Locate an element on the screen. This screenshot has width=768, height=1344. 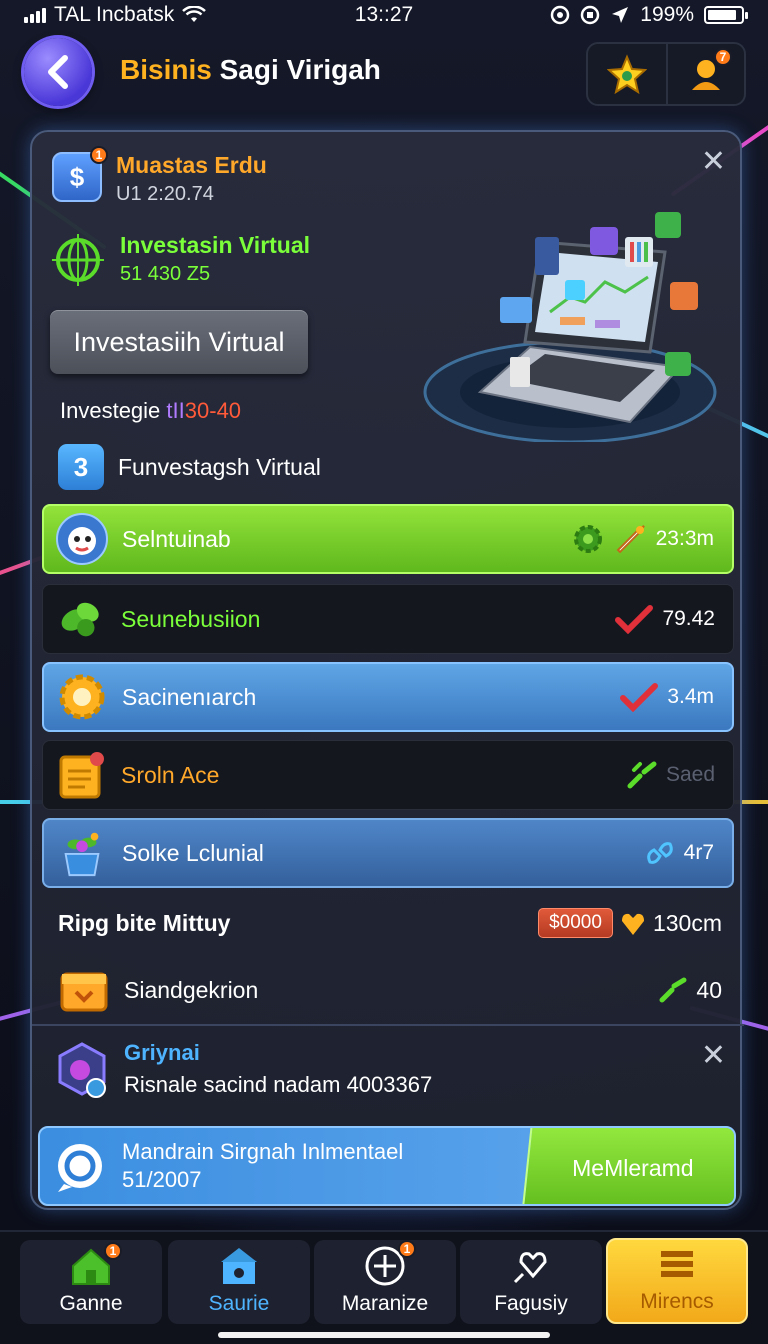
invest-range: Investegie tII30-40 is located at coordinates (151, 410).